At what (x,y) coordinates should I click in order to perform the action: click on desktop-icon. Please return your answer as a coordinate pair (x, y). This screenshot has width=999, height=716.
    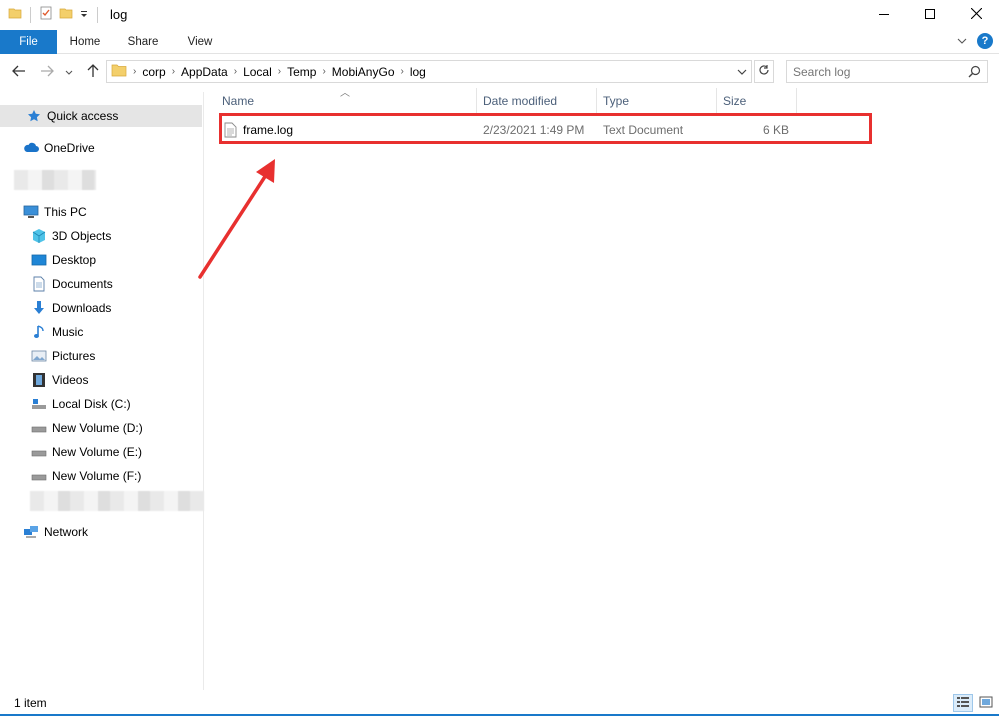
    Looking at the image, I should click on (39, 260).